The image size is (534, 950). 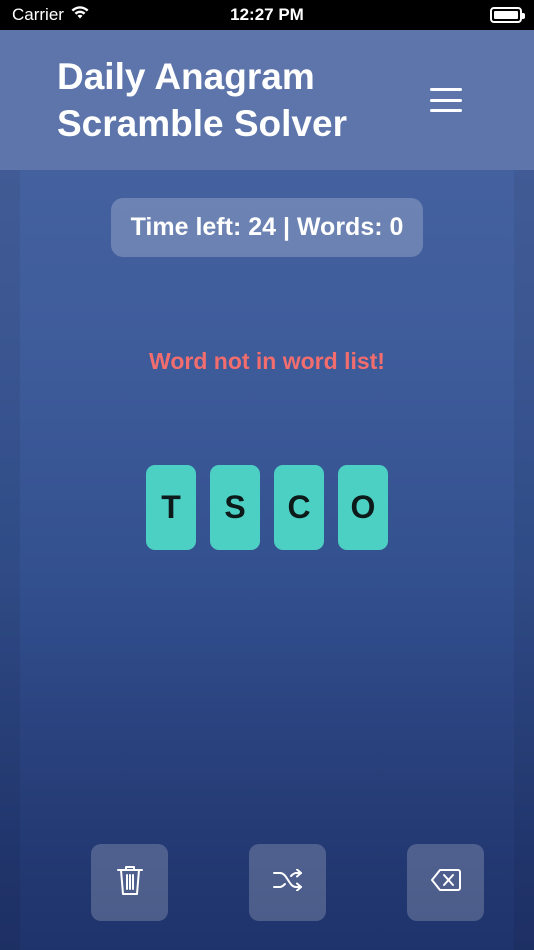 I want to click on letter-tile: C, so click(x=299, y=507).